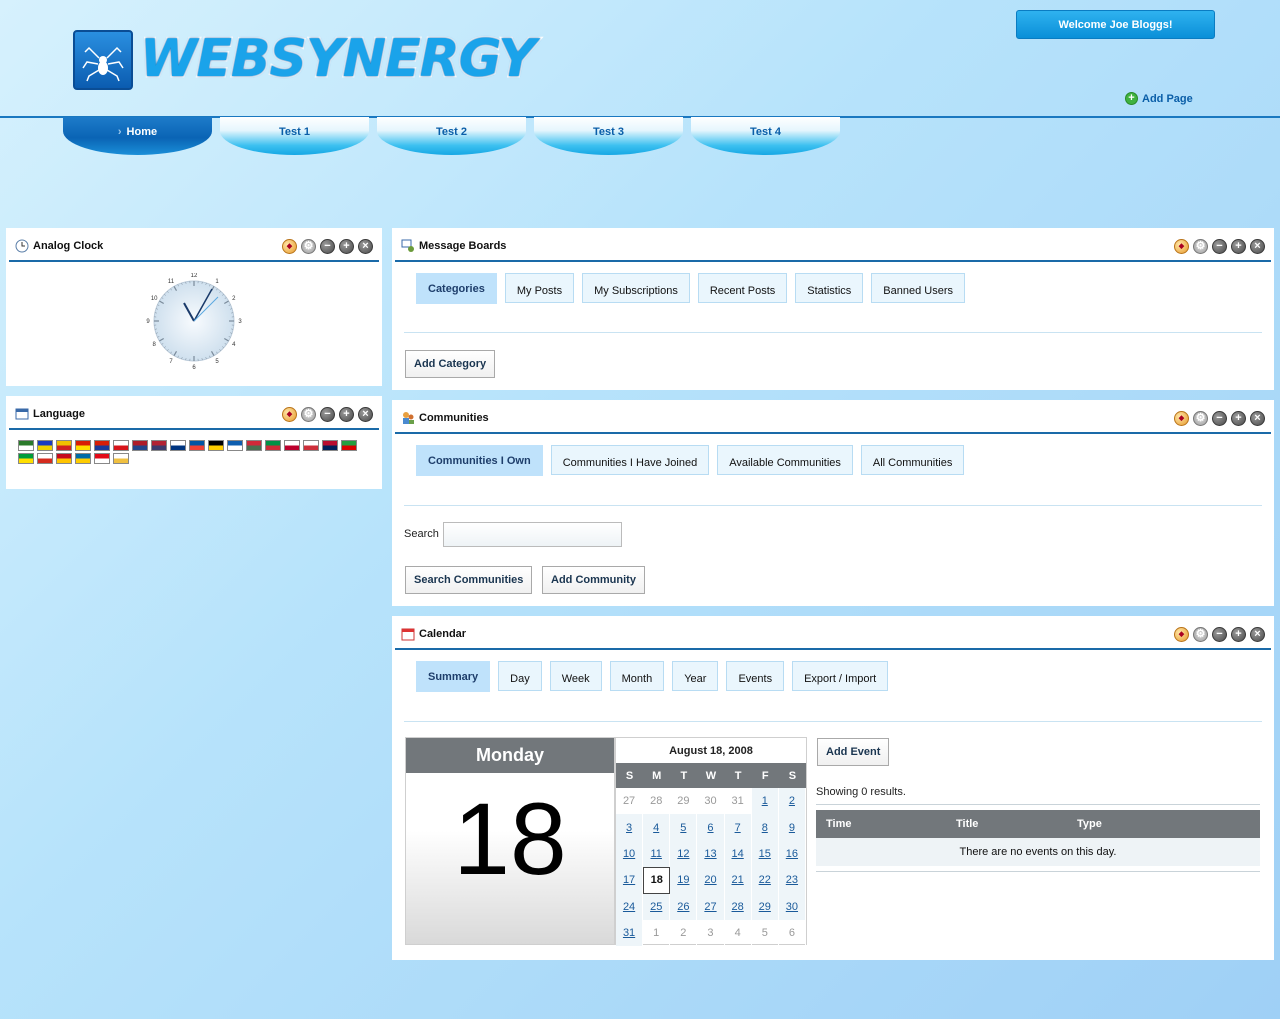 This screenshot has width=1280, height=1019. I want to click on nav-item-test-3: Test 3, so click(608, 136).